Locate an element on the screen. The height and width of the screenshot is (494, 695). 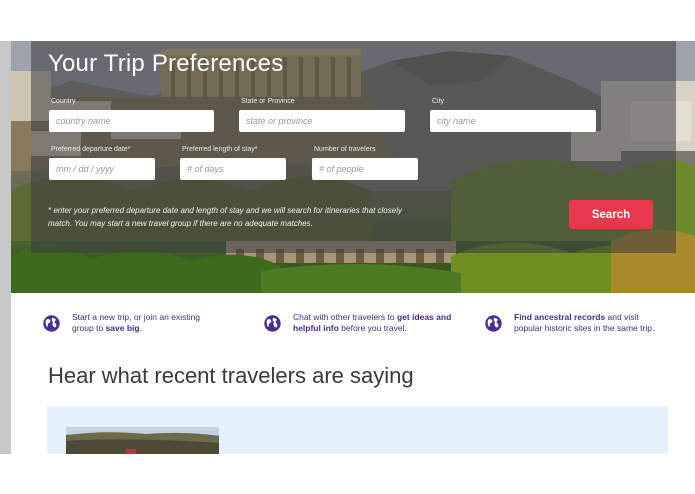
feature-text: before you travel. is located at coordinates (372, 328).